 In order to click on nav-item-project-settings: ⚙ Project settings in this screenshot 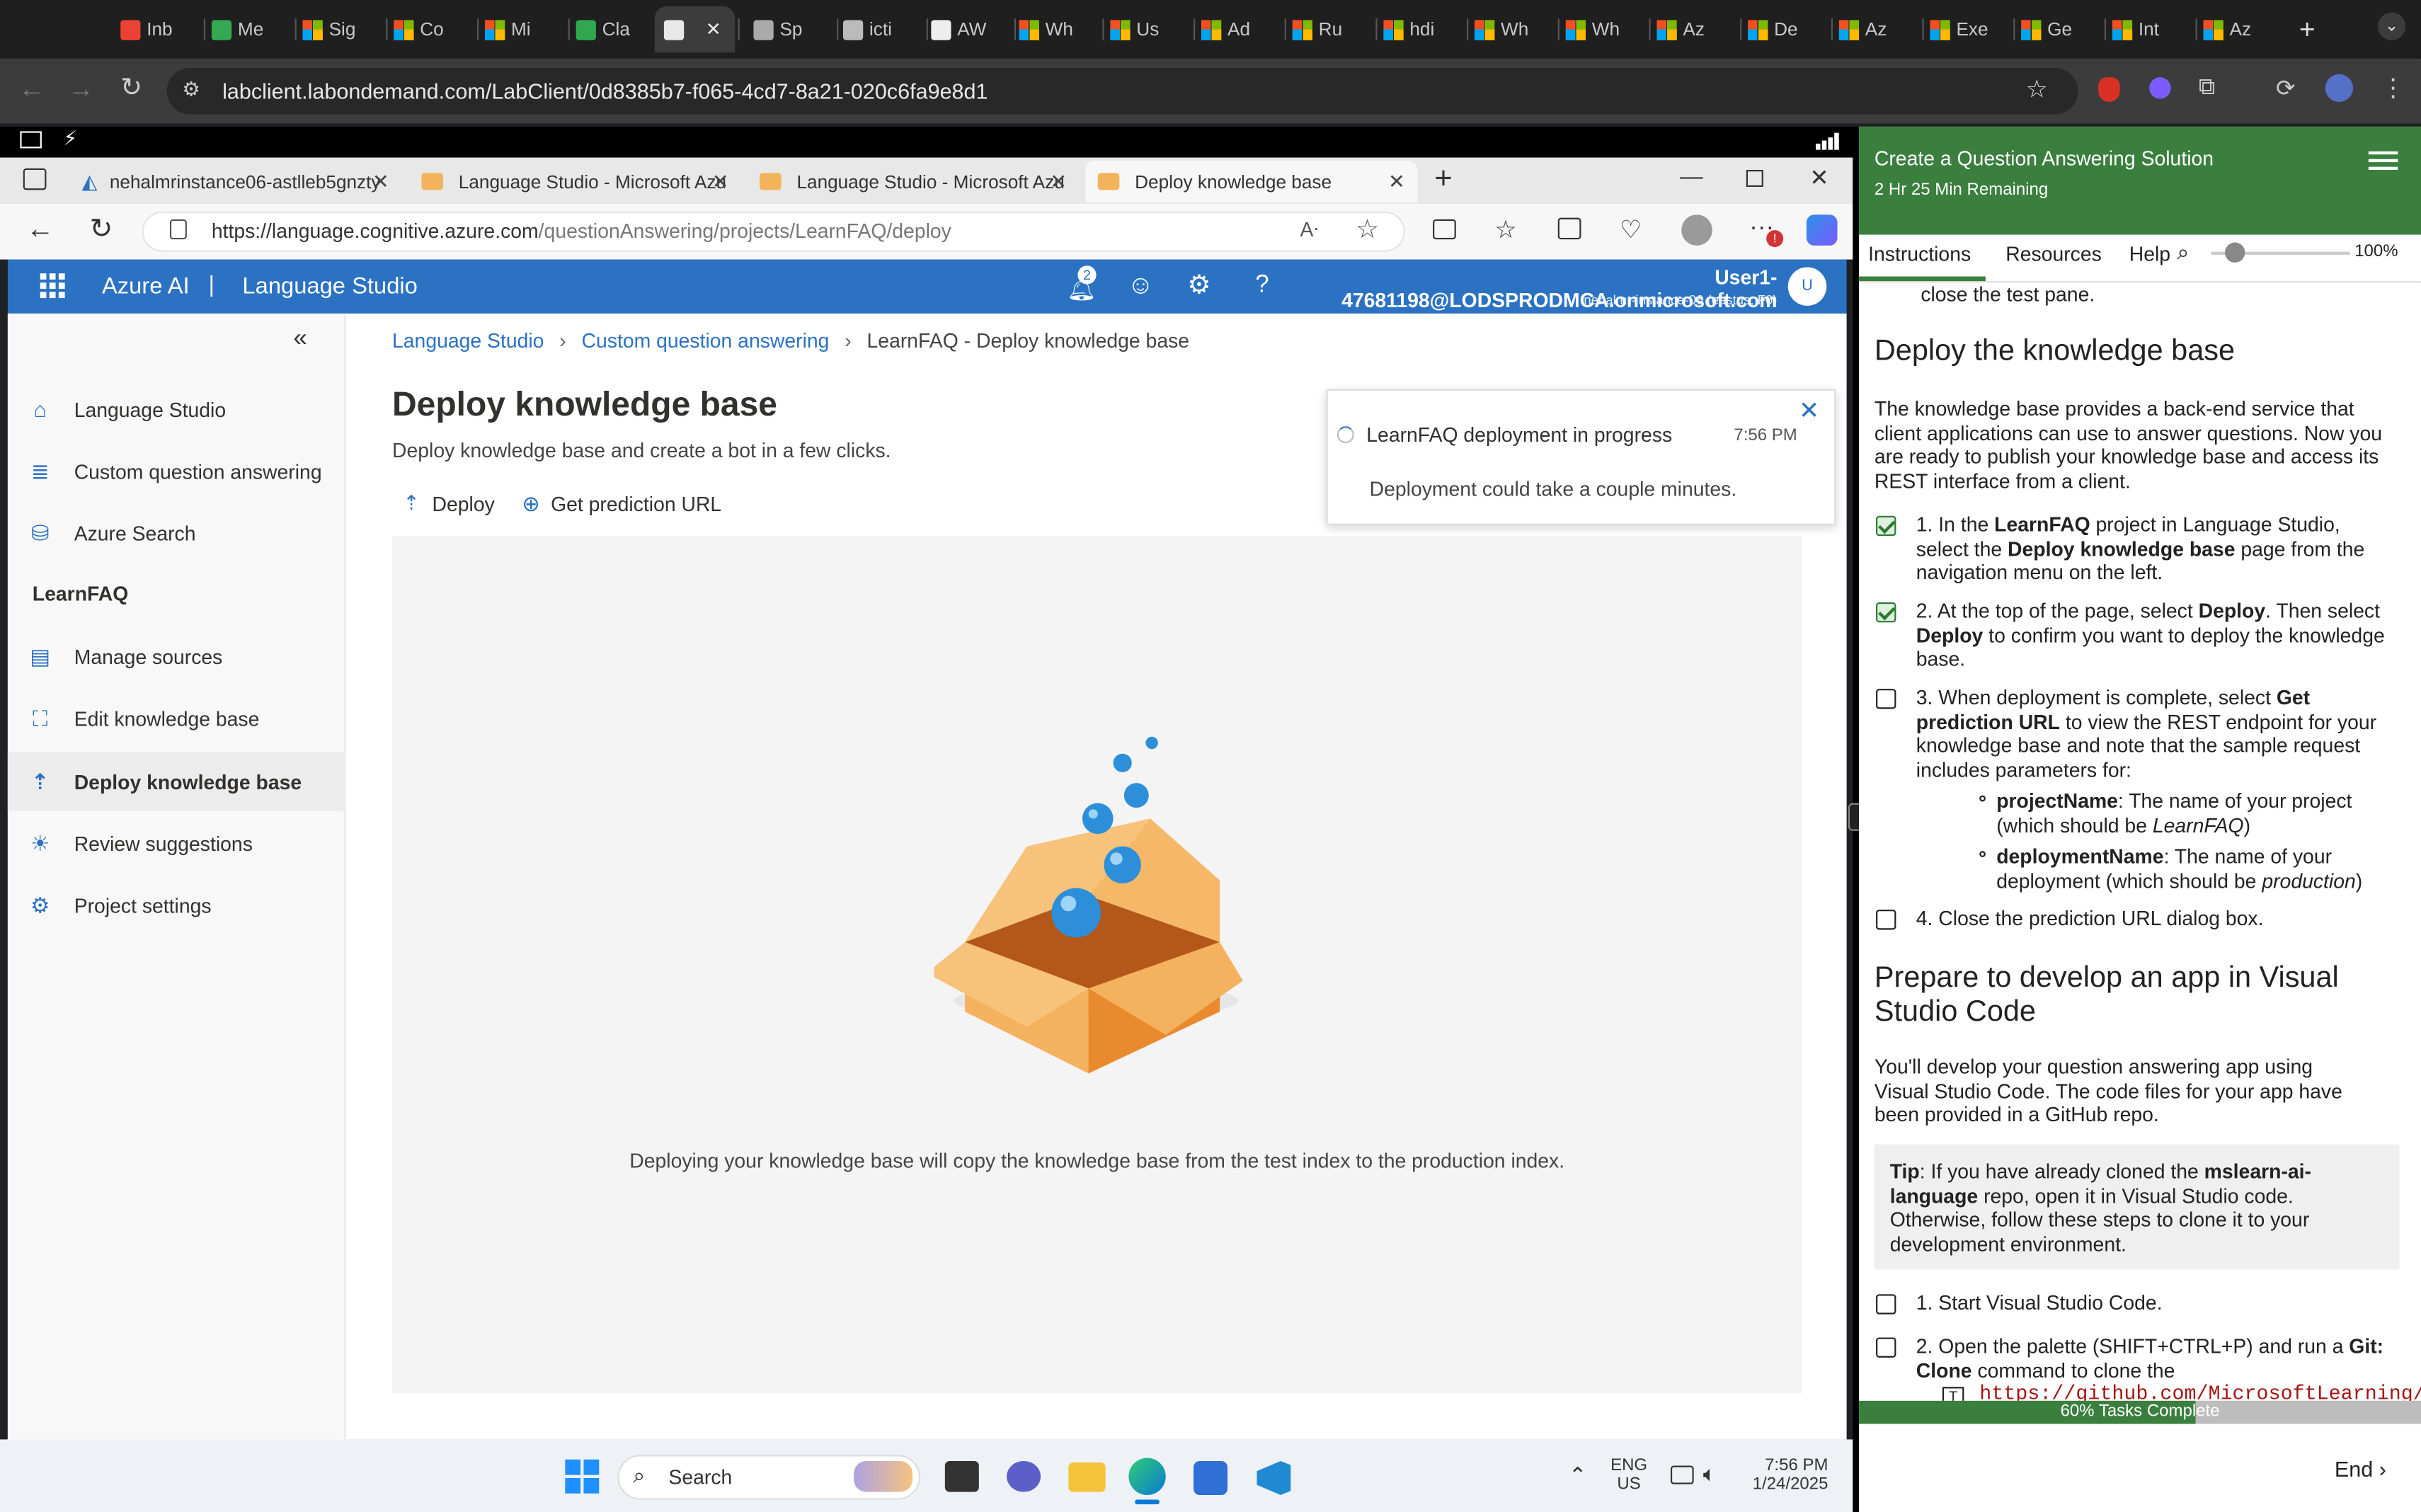, I will do `click(177, 905)`.